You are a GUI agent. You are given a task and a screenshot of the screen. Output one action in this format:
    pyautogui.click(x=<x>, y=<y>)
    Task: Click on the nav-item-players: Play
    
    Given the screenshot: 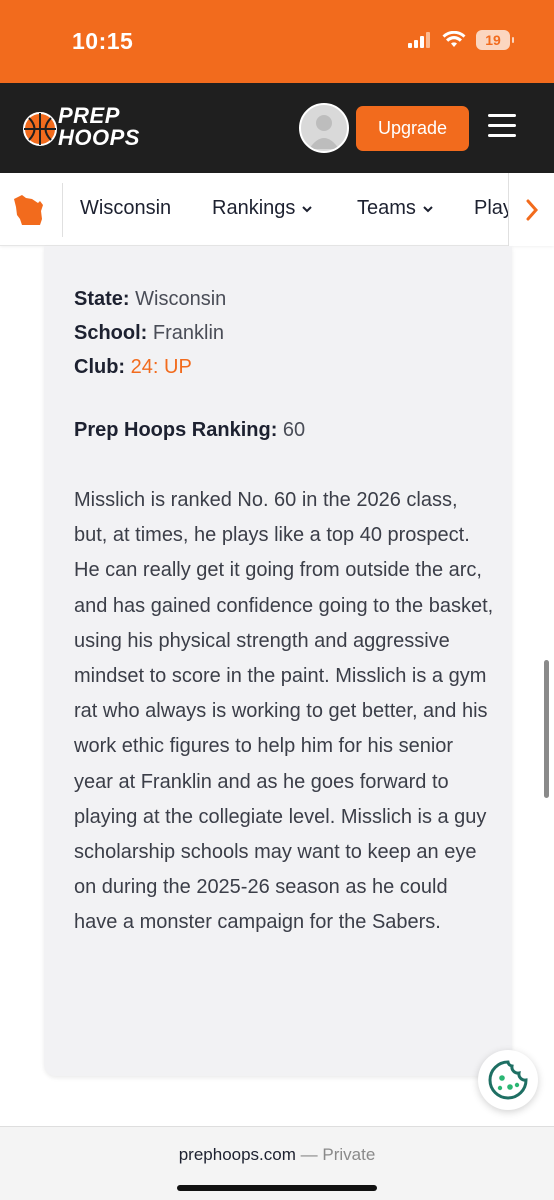 What is the action you would take?
    pyautogui.click(x=491, y=208)
    